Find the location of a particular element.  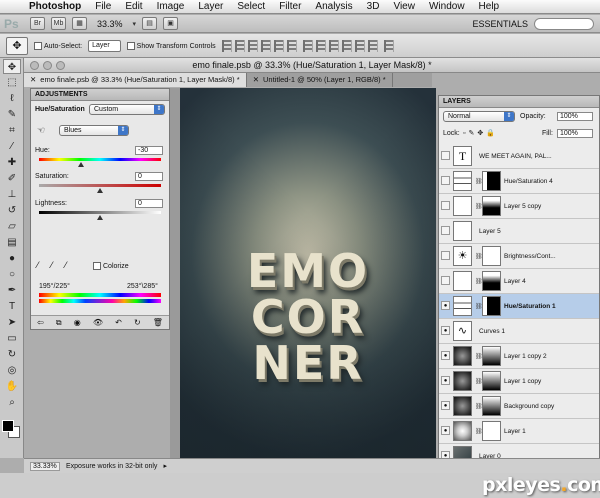

shape-tool-icon: ▭ is located at coordinates (12, 338).